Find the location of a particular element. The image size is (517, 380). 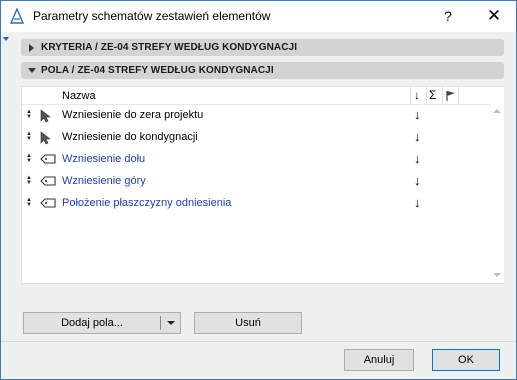

list-header: Nazwa ↓ Σ is located at coordinates (256, 96).